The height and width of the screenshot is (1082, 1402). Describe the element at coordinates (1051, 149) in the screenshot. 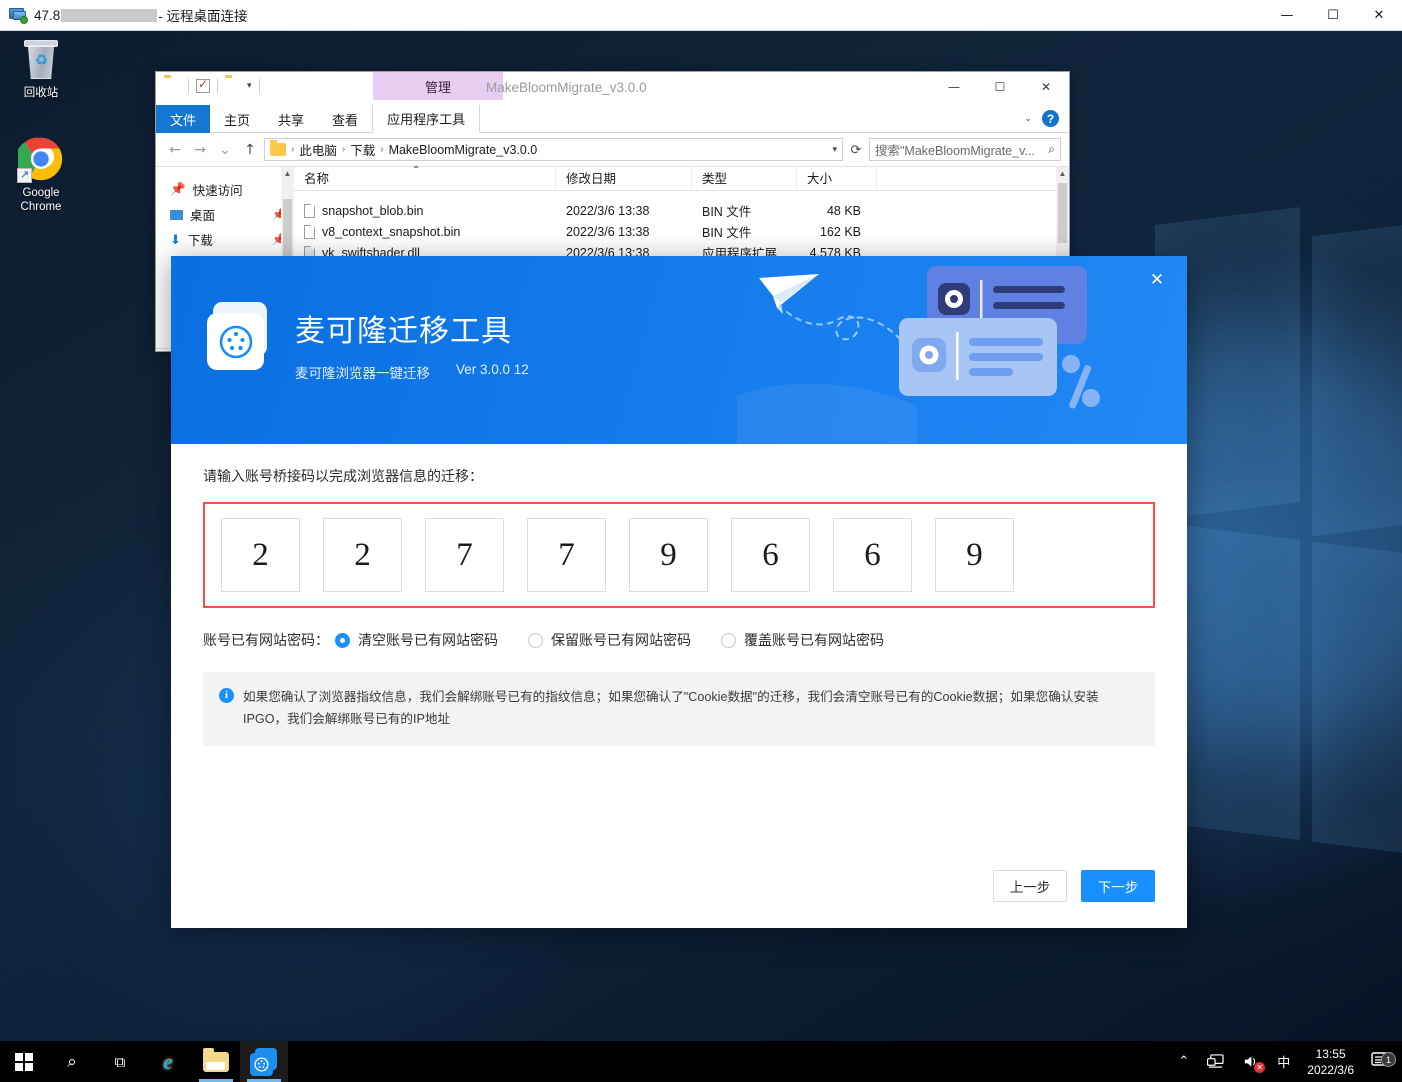

I see `search-icon: ⌕` at that location.